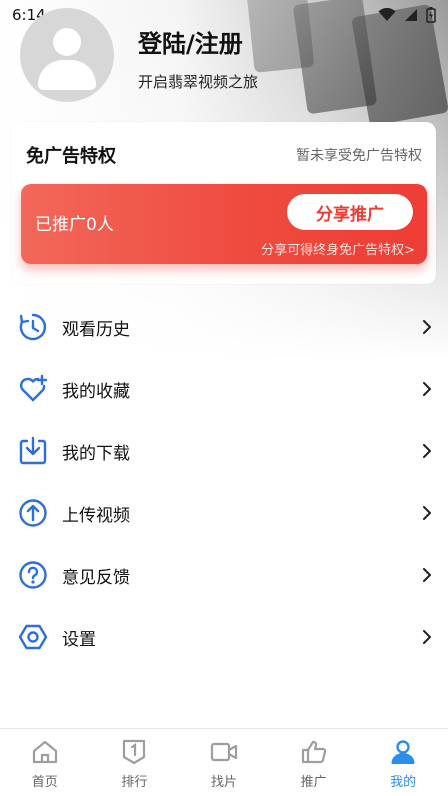  Describe the element at coordinates (223, 782) in the screenshot. I see `nav-label: 找片` at that location.